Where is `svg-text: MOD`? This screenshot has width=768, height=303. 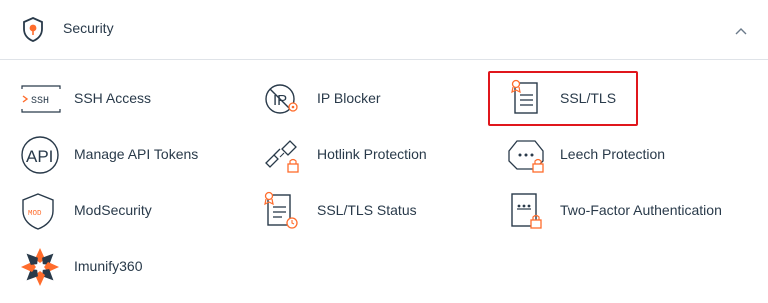
svg-text: MOD is located at coordinates (35, 214).